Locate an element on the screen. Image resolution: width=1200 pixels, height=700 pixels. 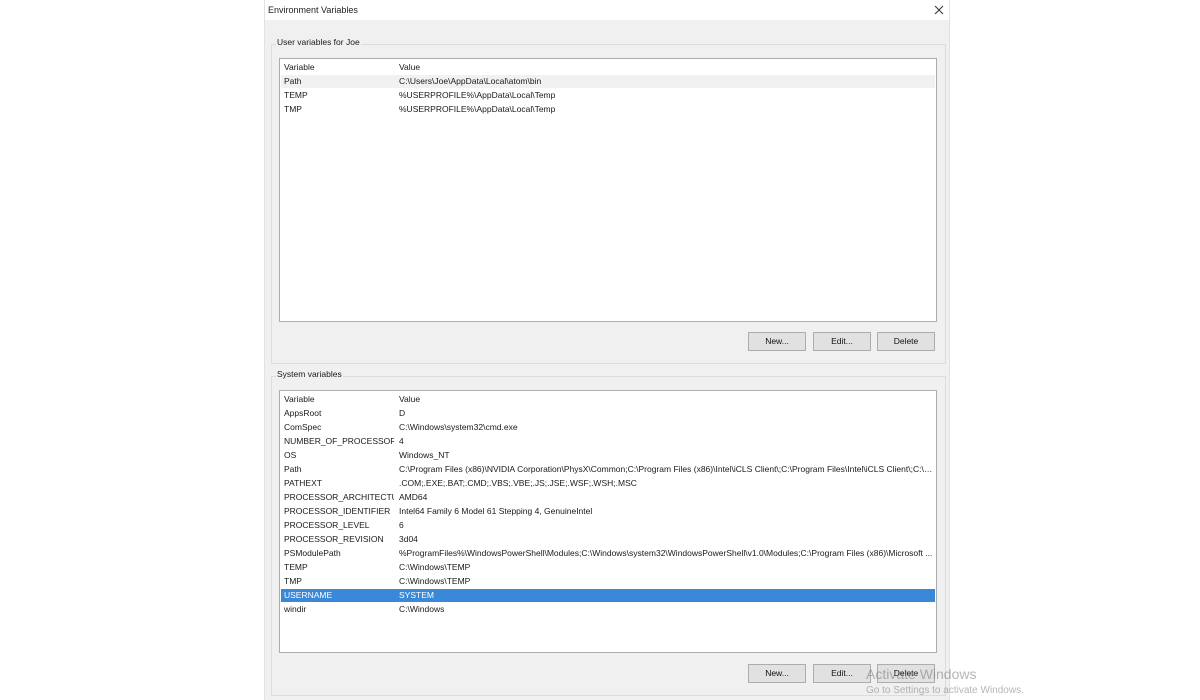
row-value: AMD64 is located at coordinates (413, 497).